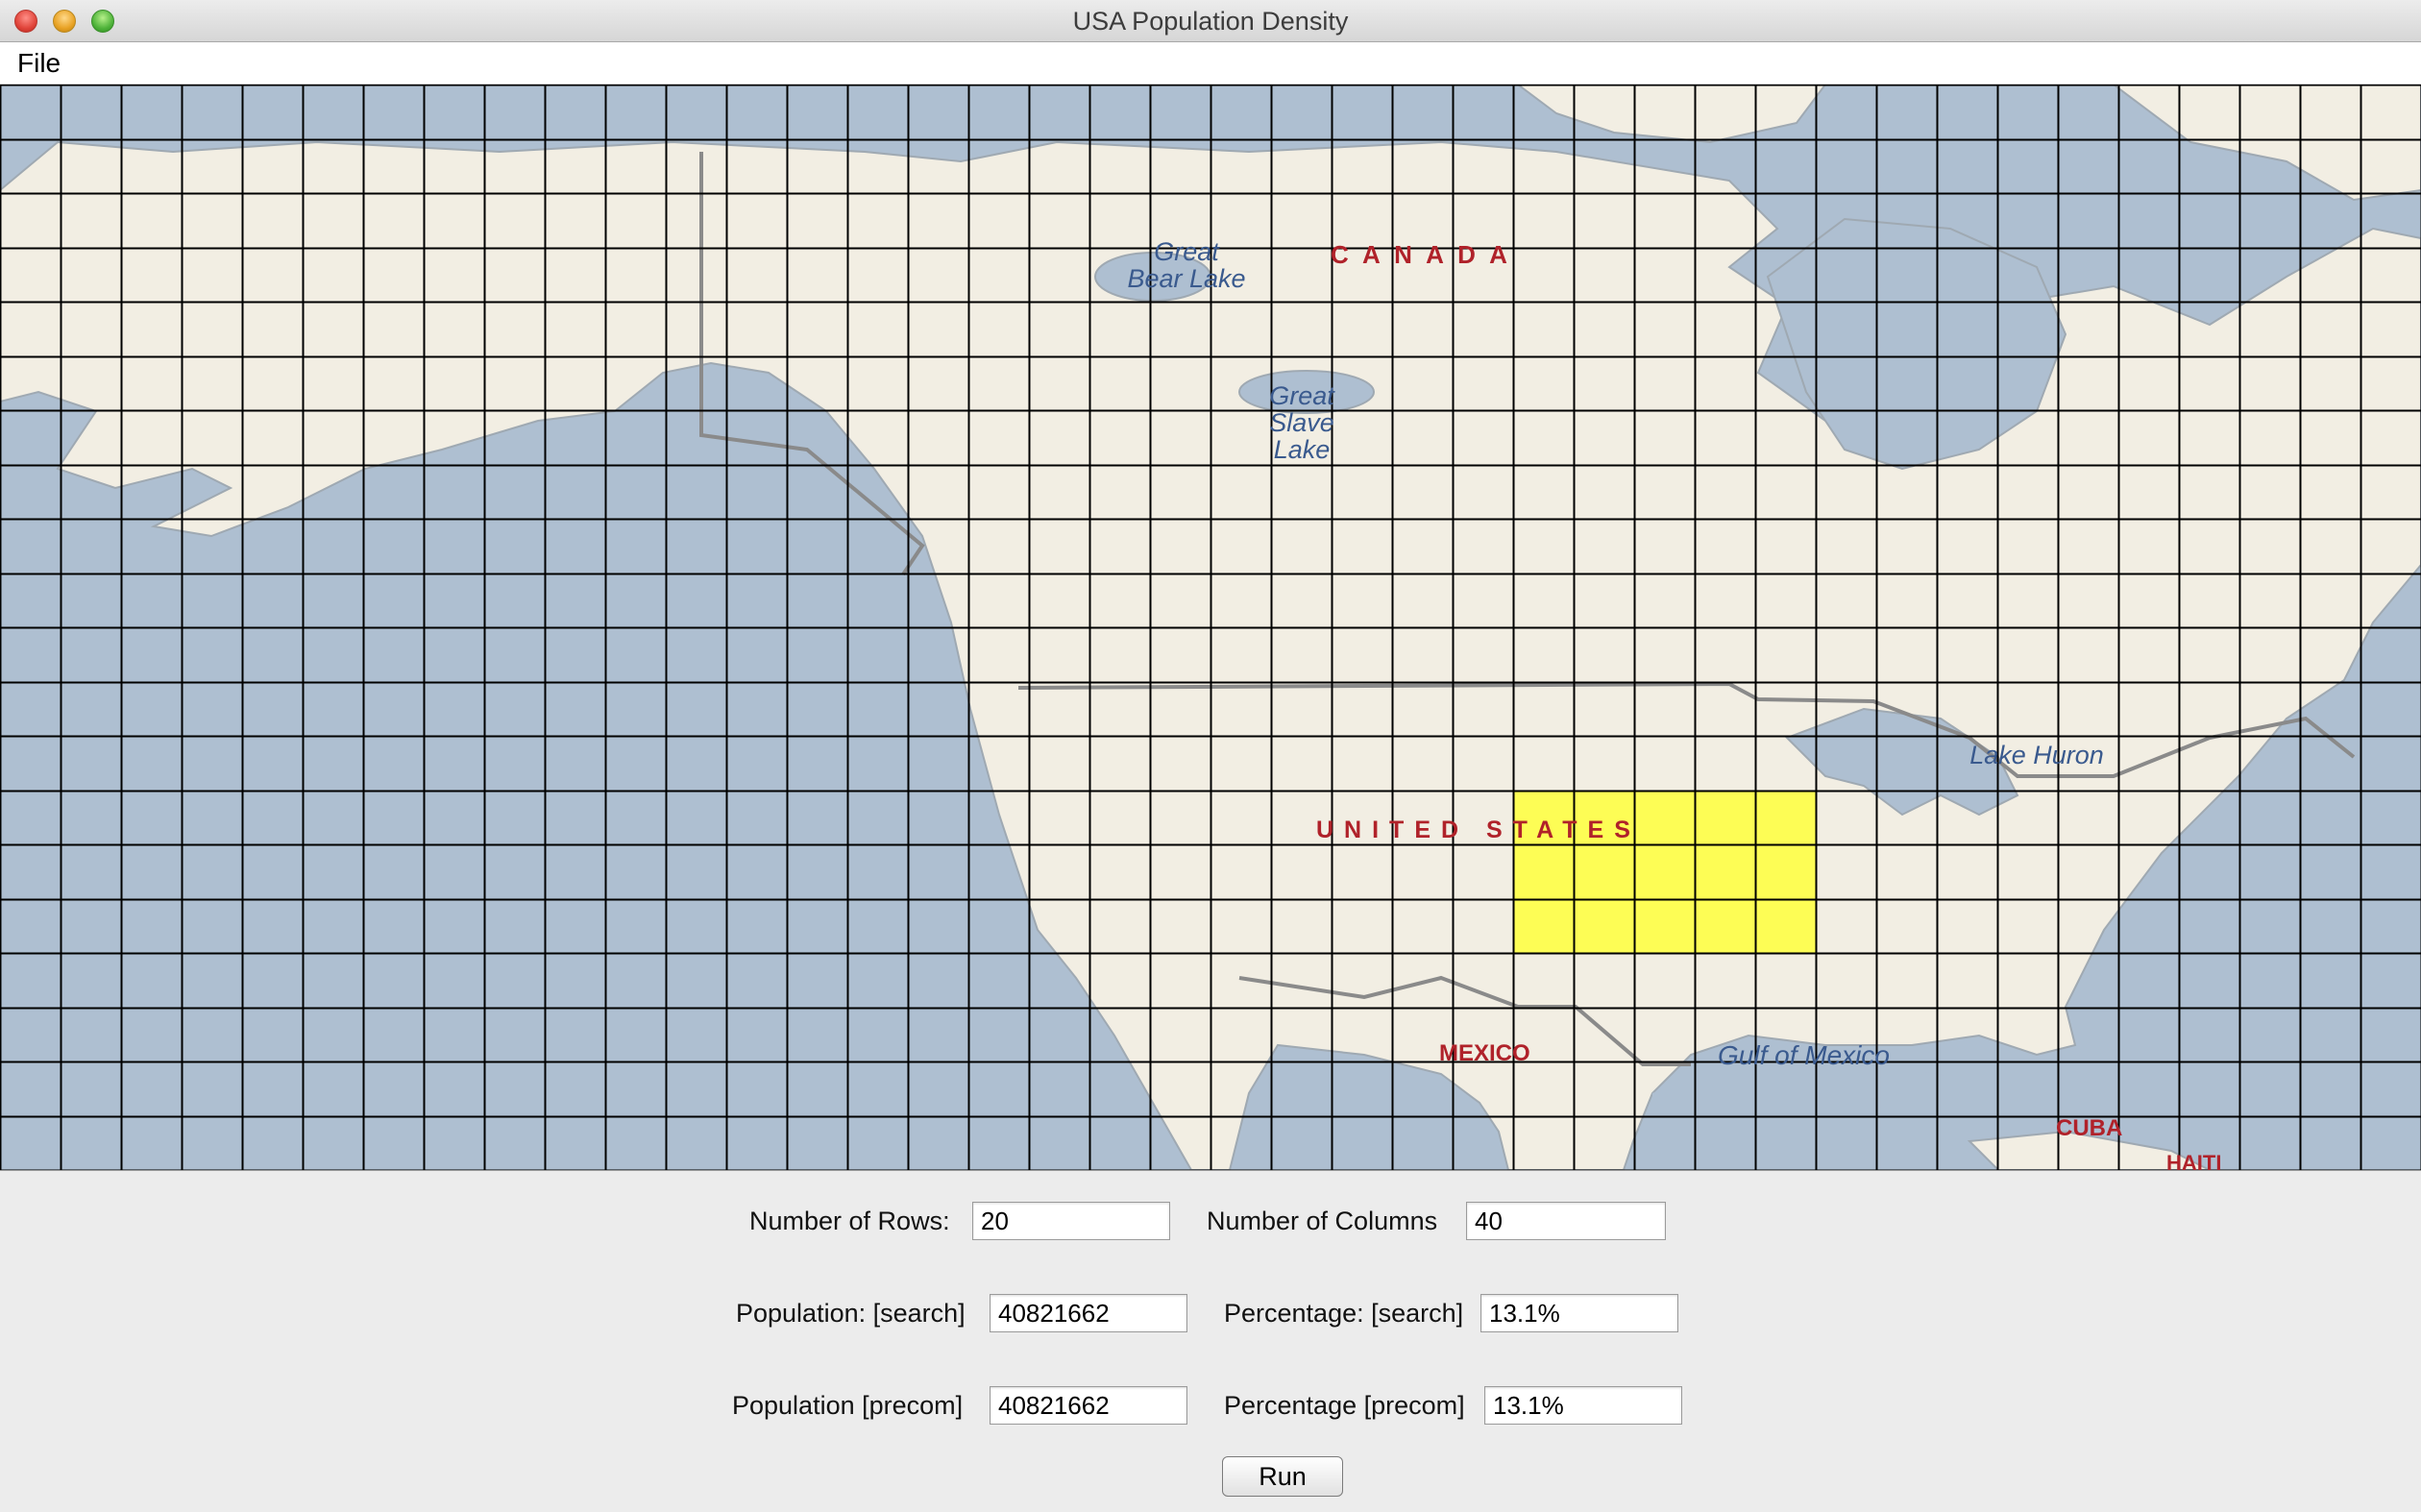  Describe the element at coordinates (39, 63) in the screenshot. I see `menu-file: File` at that location.